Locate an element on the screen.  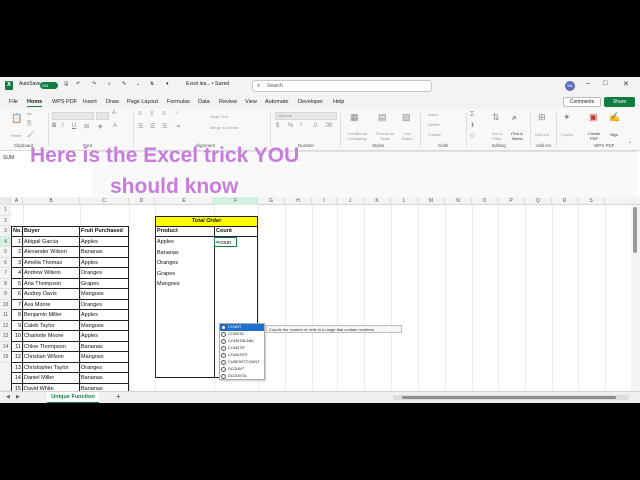
table-cell: Charlotte Moore is located at coordinates (51, 336).